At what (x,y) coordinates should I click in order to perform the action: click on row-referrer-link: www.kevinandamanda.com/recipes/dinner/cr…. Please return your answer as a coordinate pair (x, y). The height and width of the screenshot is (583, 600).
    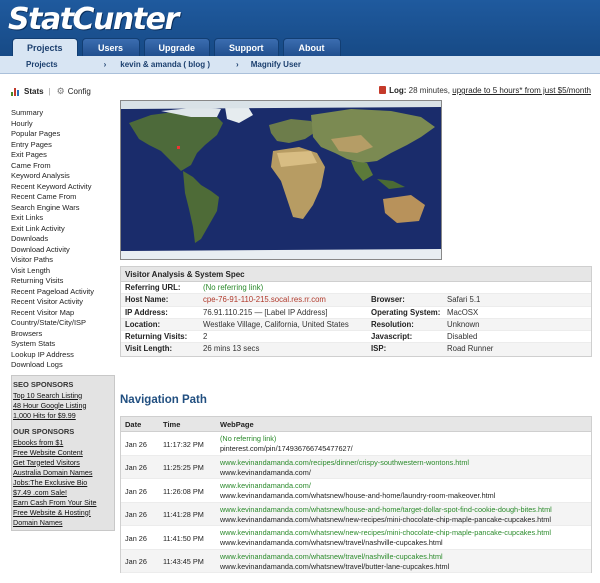
    Looking at the image, I should click on (344, 462).